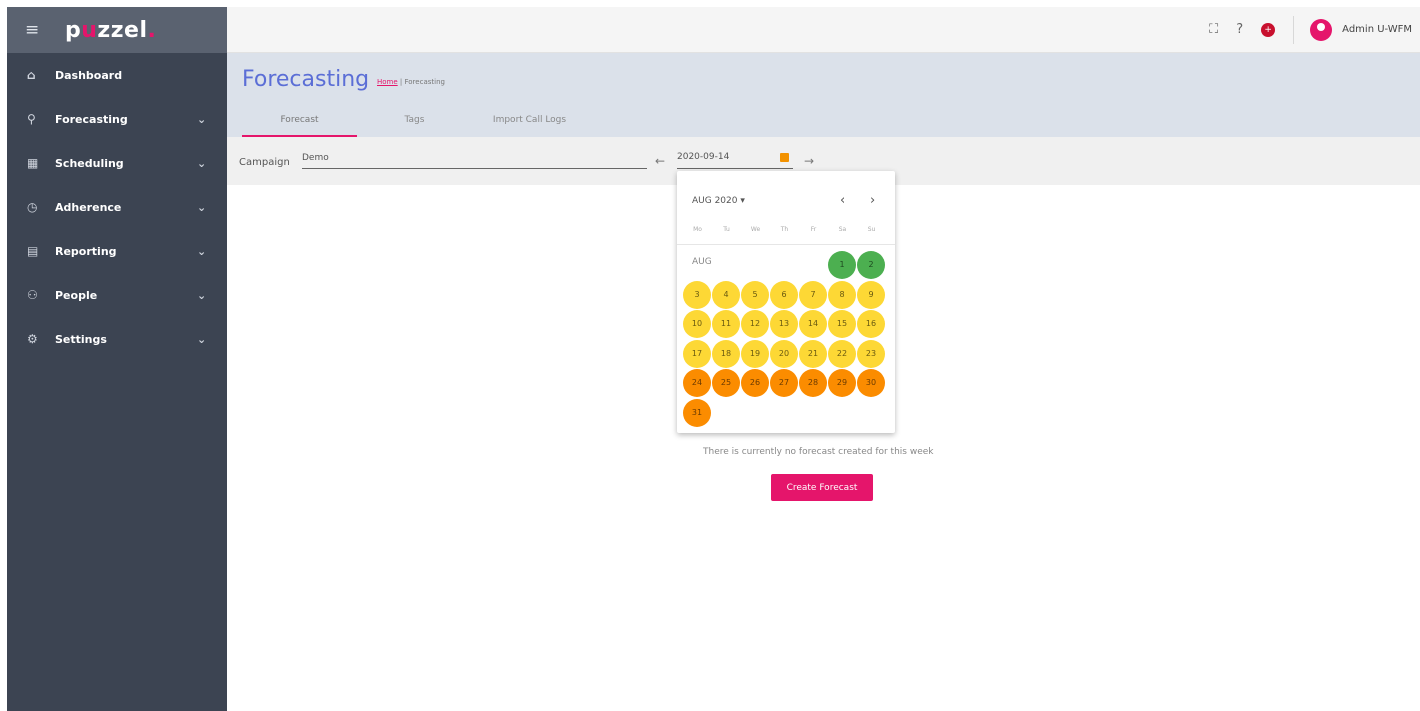  What do you see at coordinates (33, 251) in the screenshot?
I see `report-icon: ▤` at bounding box center [33, 251].